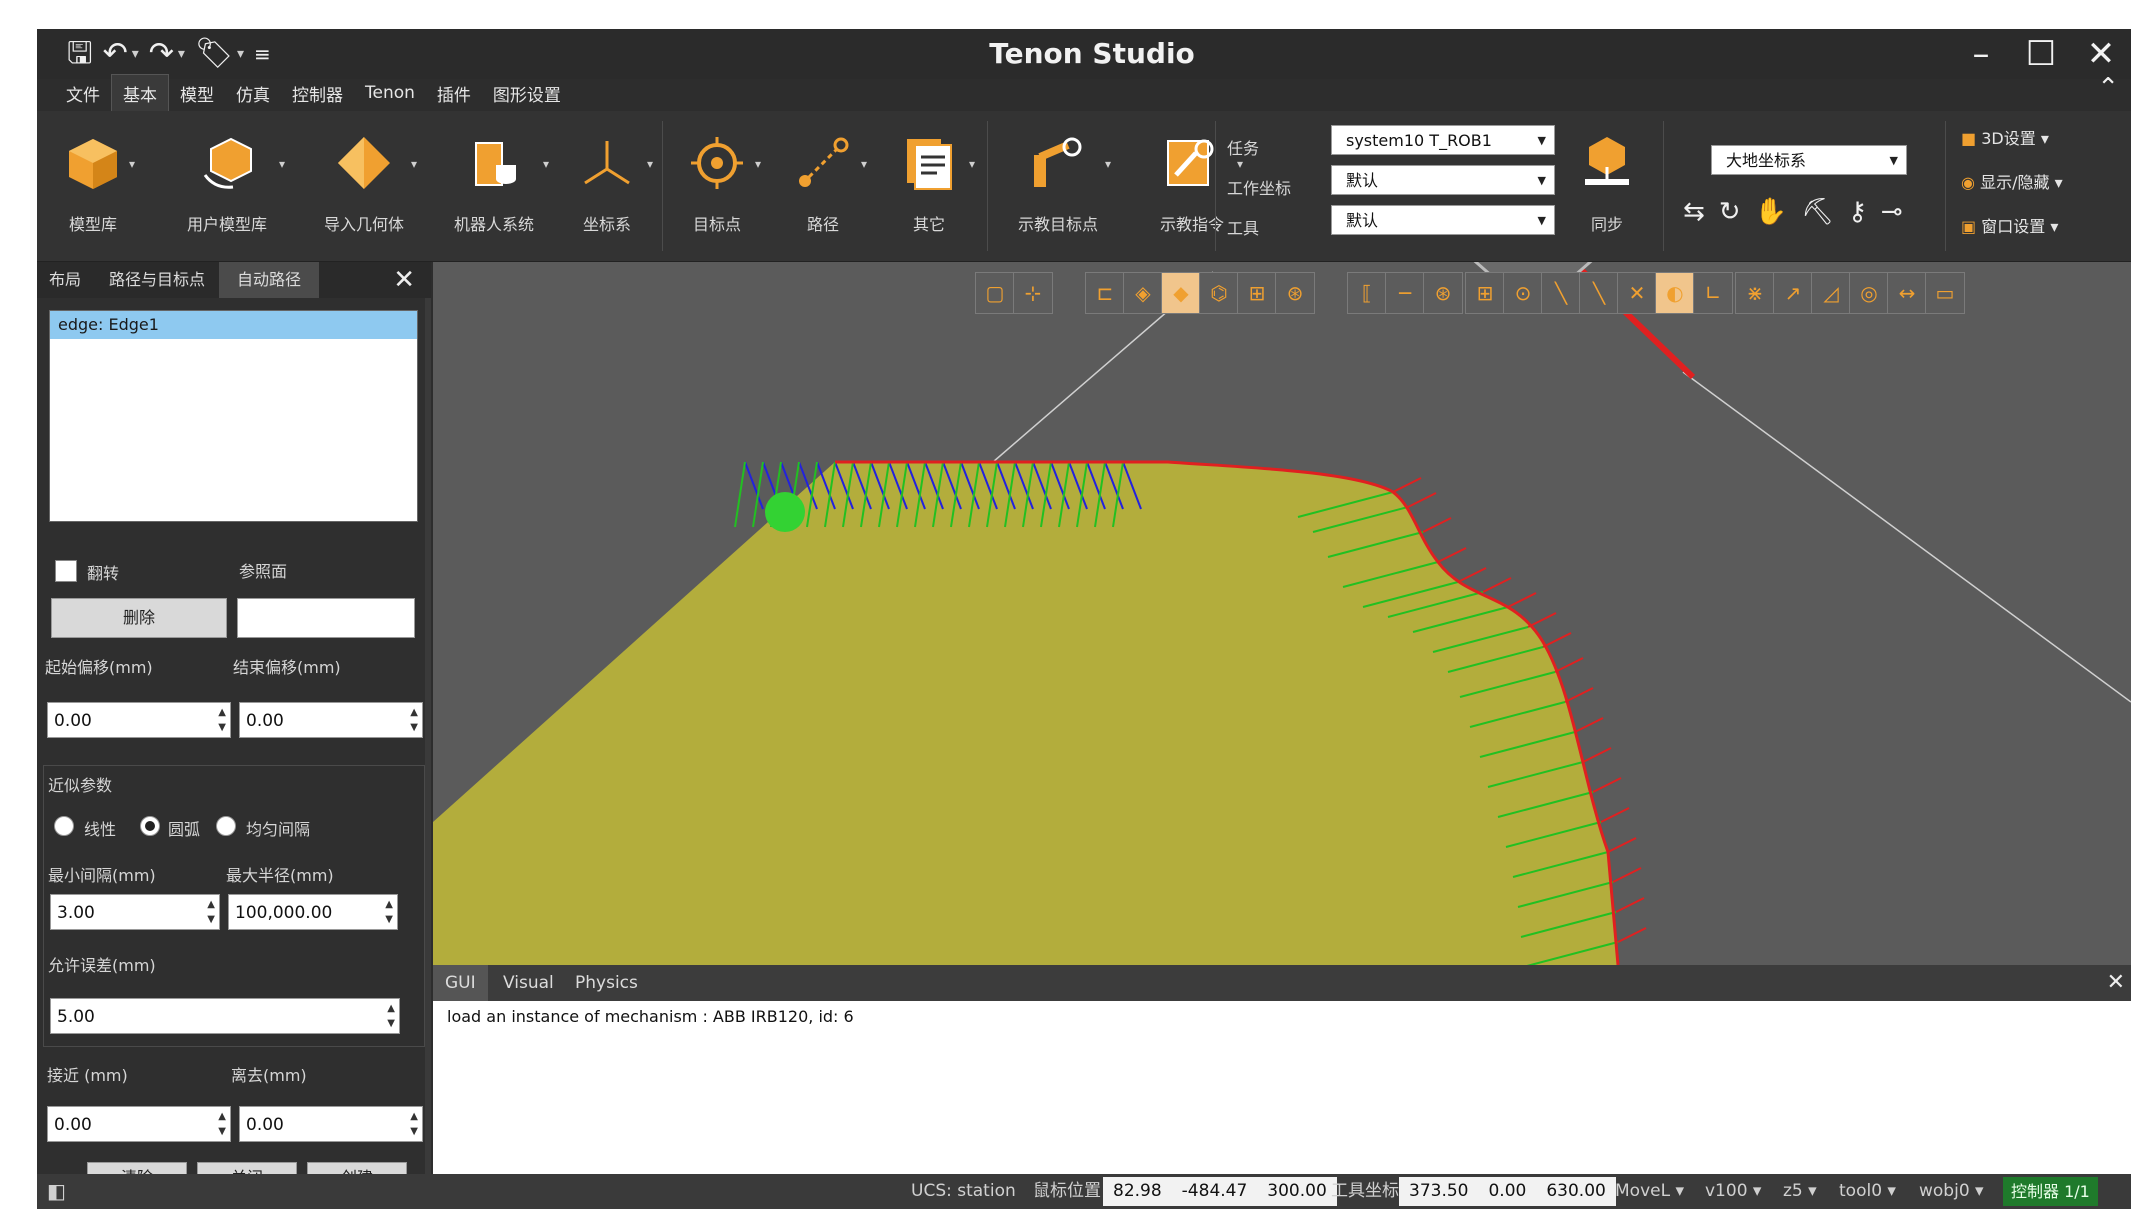  I want to click on tab-tenon: Tenon, so click(390, 93).